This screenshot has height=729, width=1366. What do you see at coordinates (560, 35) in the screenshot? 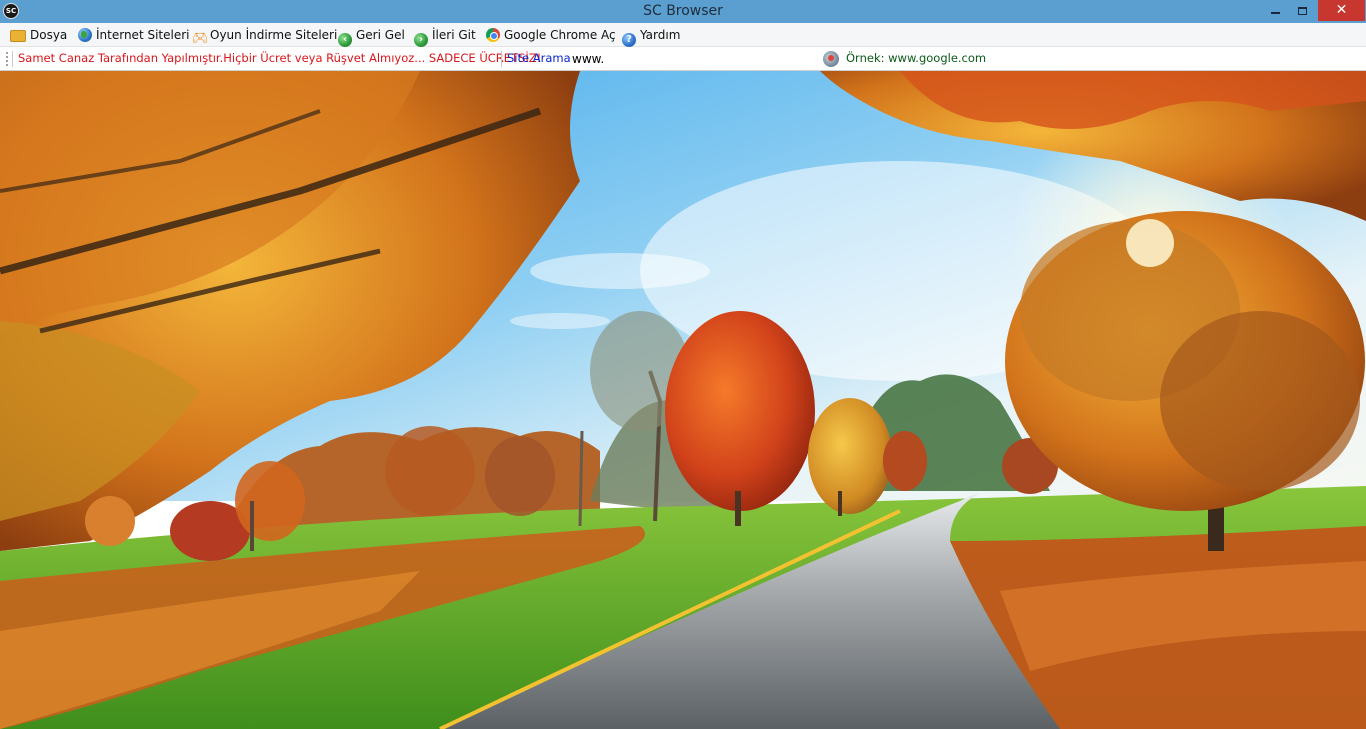
I see `menu-item-label: Google Chrome Aç` at bounding box center [560, 35].